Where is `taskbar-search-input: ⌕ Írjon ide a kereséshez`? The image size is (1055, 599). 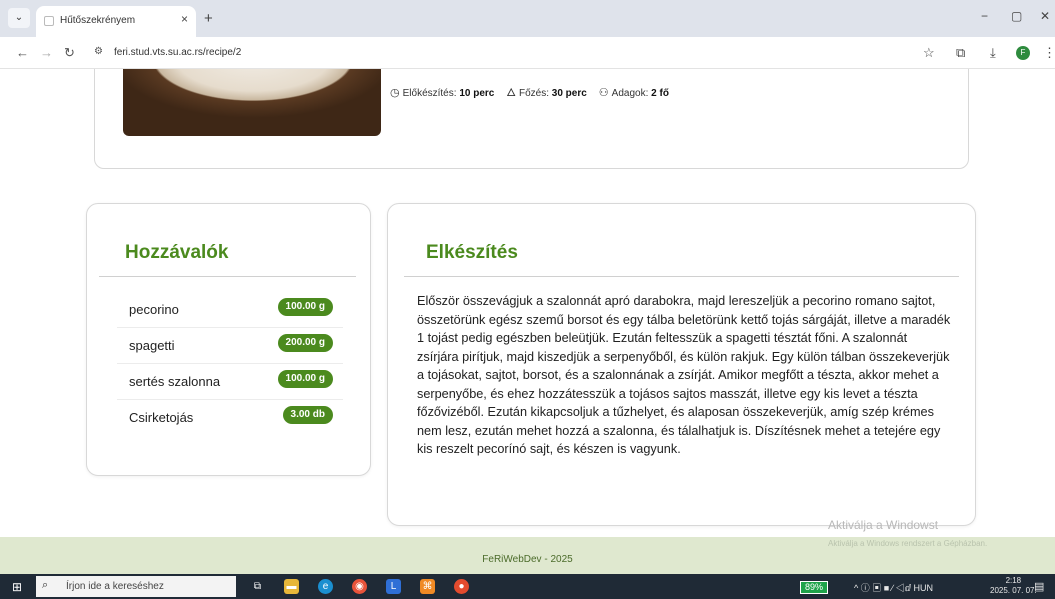 taskbar-search-input: ⌕ Írjon ide a kereséshez is located at coordinates (136, 586).